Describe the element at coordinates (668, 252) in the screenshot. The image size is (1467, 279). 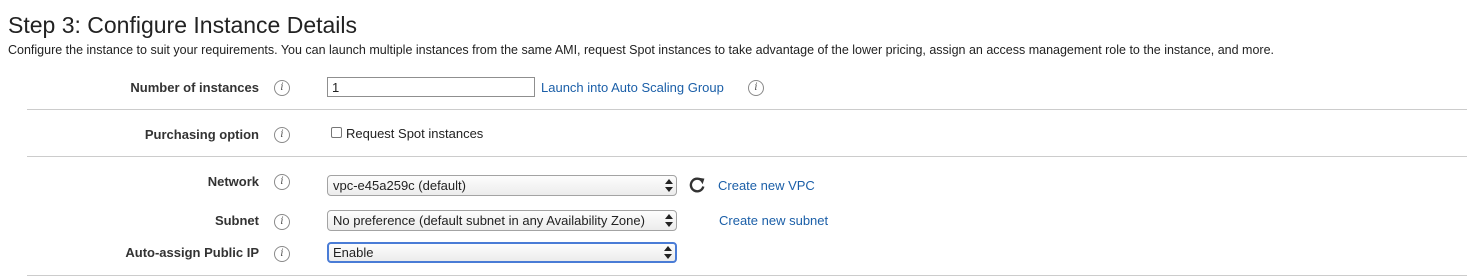
I see `chevron-updown-icon` at that location.